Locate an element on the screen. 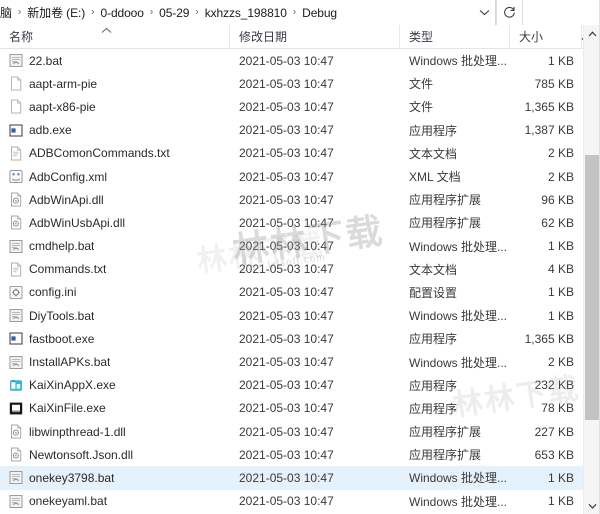  file-name-cell: ADBComonCommands.txt is located at coordinates (115, 153).